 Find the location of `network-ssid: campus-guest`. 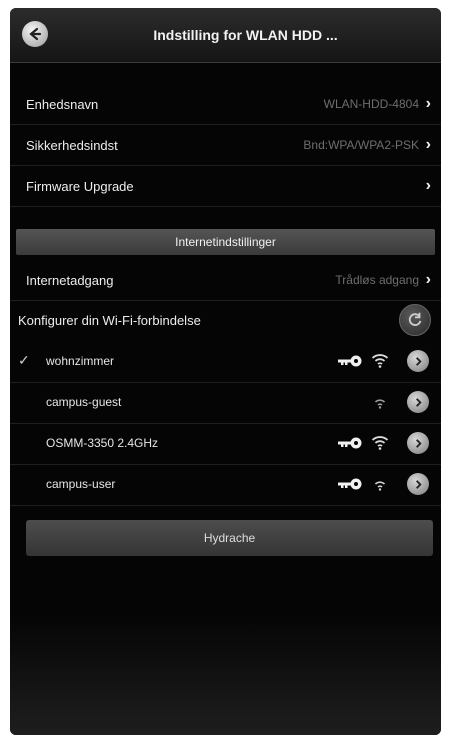

network-ssid: campus-guest is located at coordinates (84, 402).